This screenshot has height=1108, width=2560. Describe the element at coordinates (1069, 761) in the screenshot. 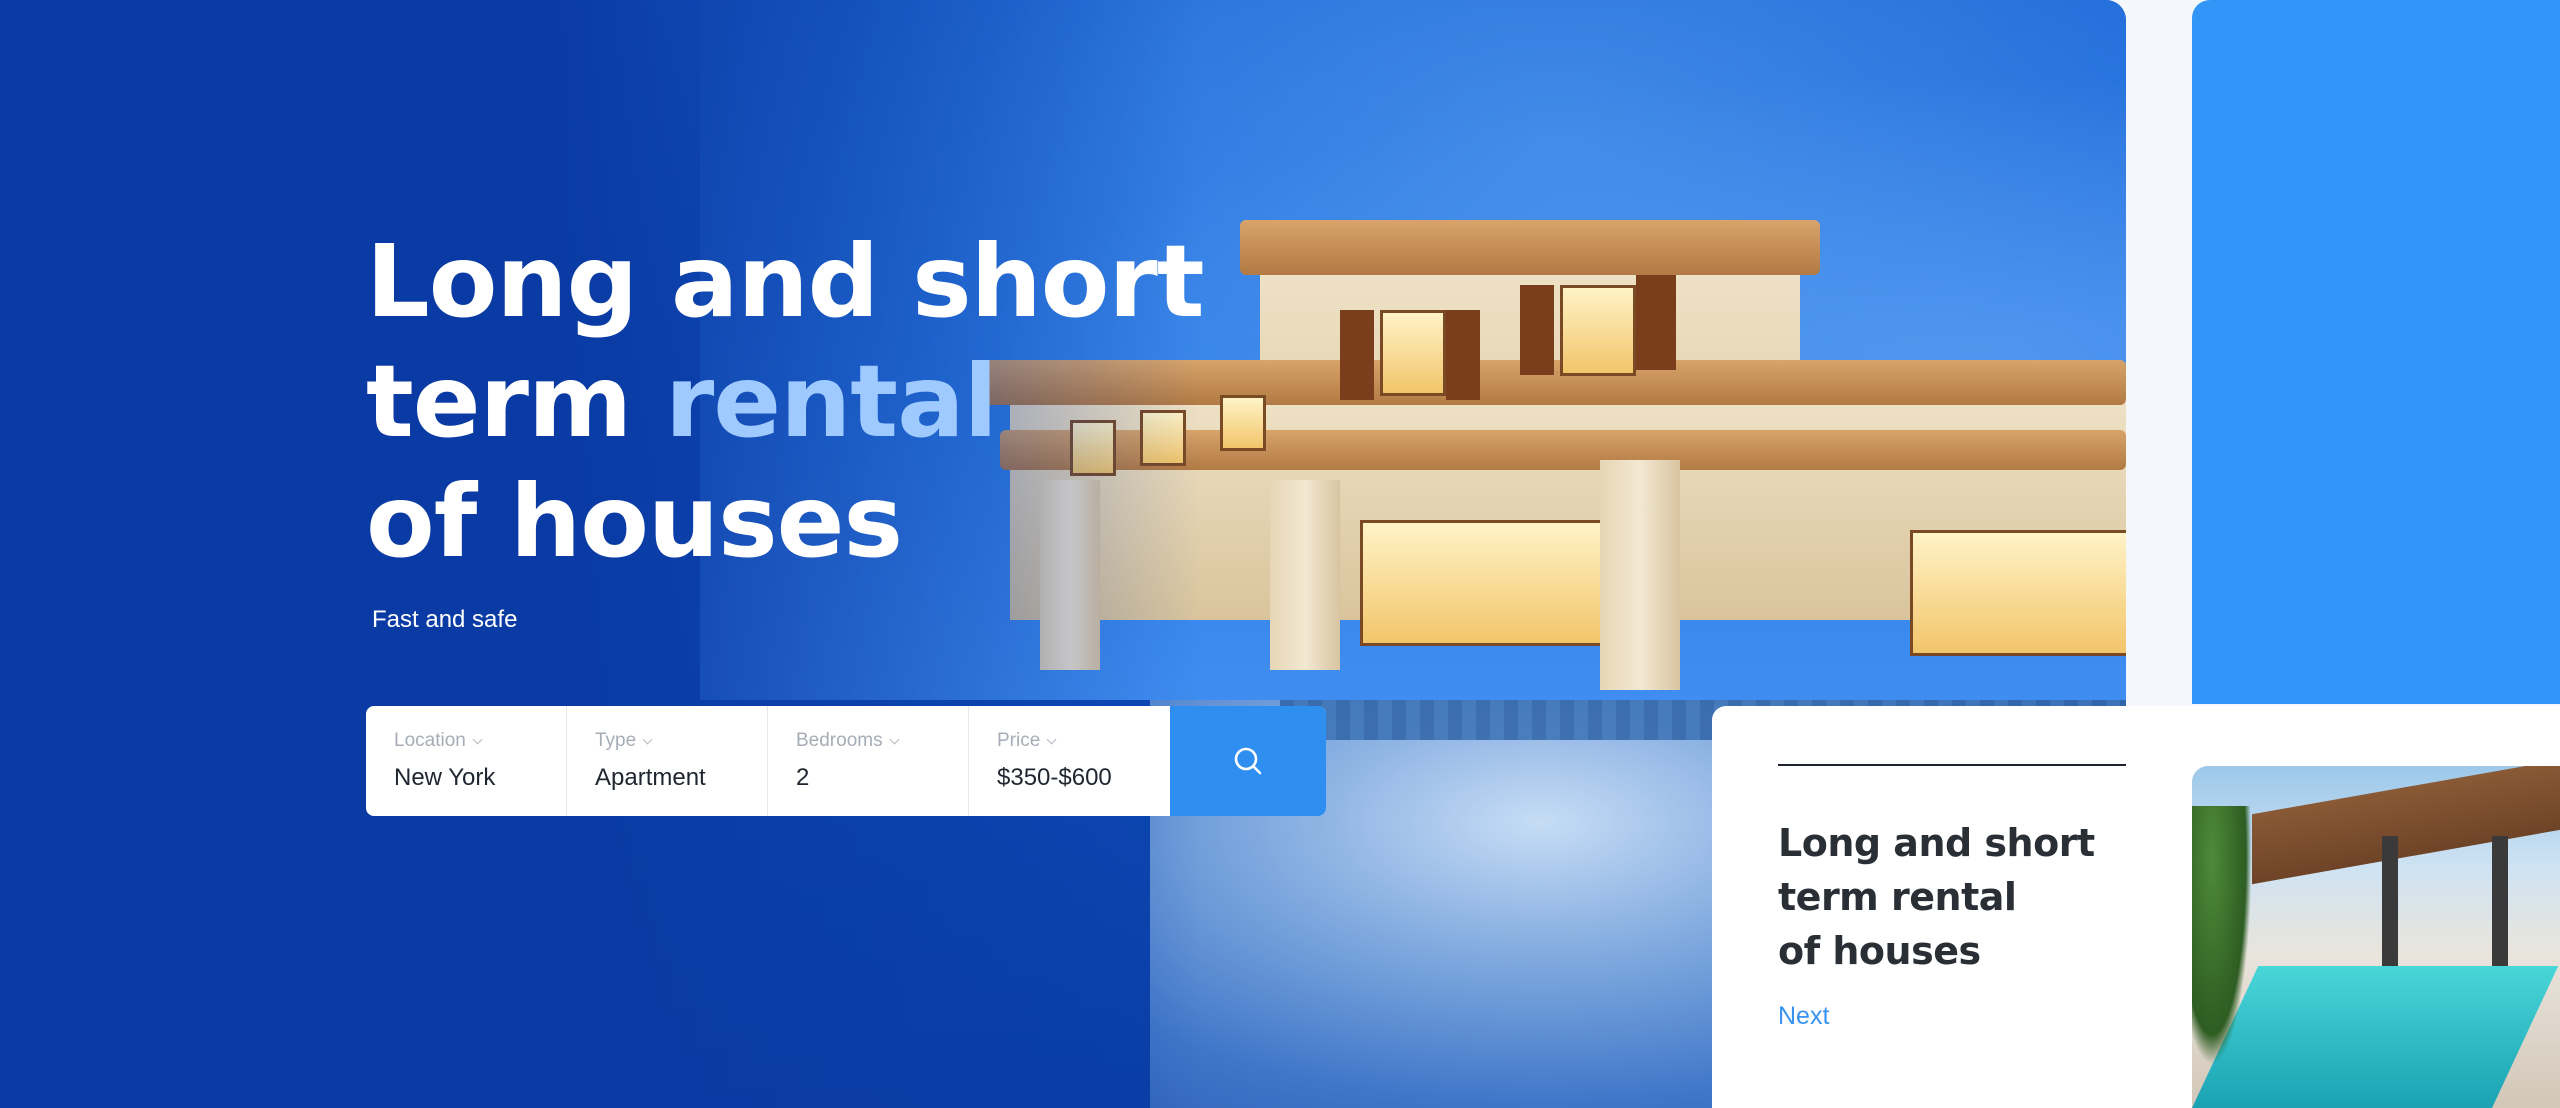

I see `price-select: Price $350-$600` at that location.